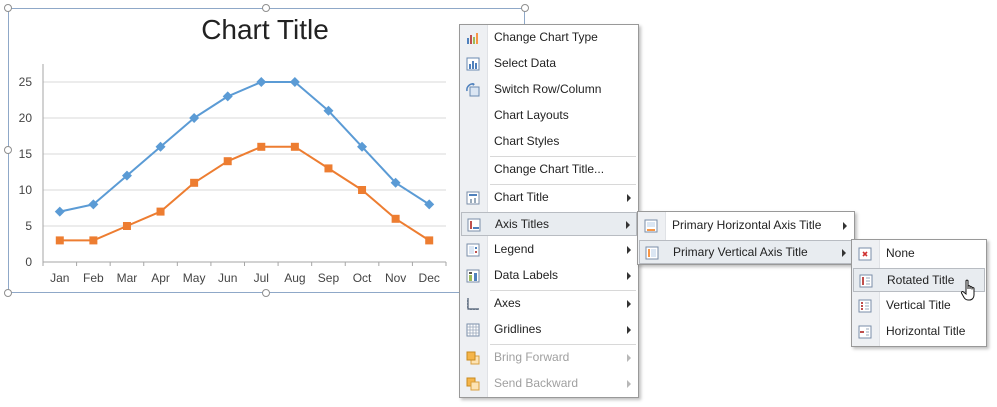 Image resolution: width=997 pixels, height=407 pixels. What do you see at coordinates (549, 116) in the screenshot?
I see `menu-item-chart-layouts: Chart Layouts` at bounding box center [549, 116].